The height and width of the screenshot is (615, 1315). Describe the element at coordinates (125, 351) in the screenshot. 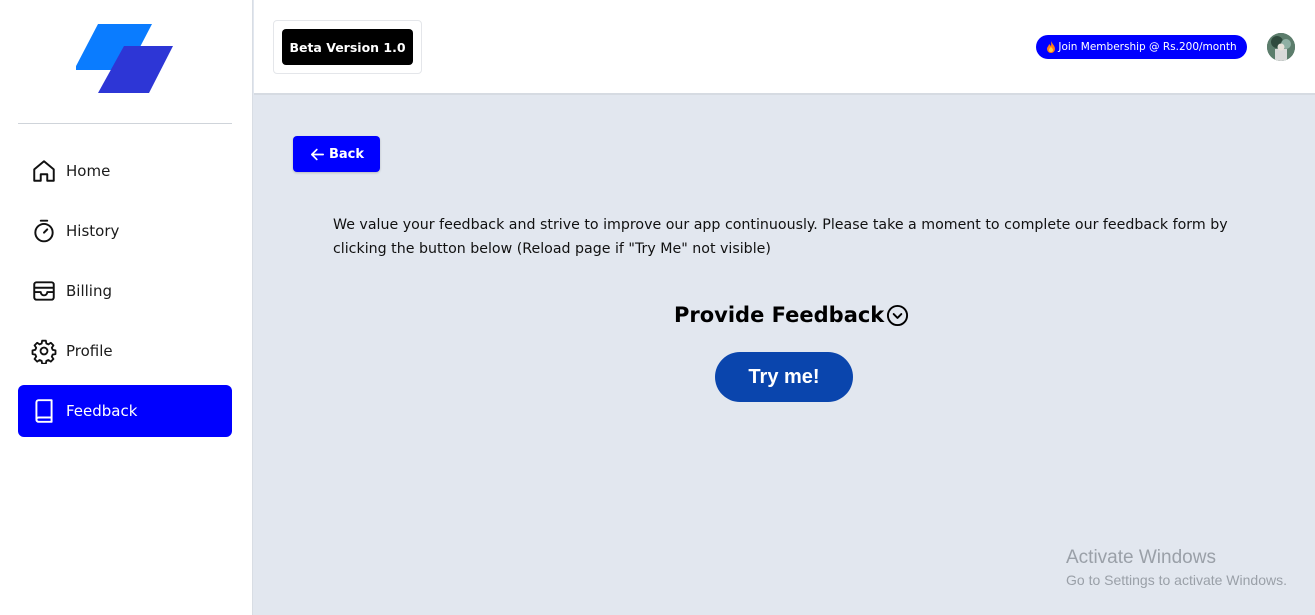

I see `sidebar-item-profile: Profile` at that location.